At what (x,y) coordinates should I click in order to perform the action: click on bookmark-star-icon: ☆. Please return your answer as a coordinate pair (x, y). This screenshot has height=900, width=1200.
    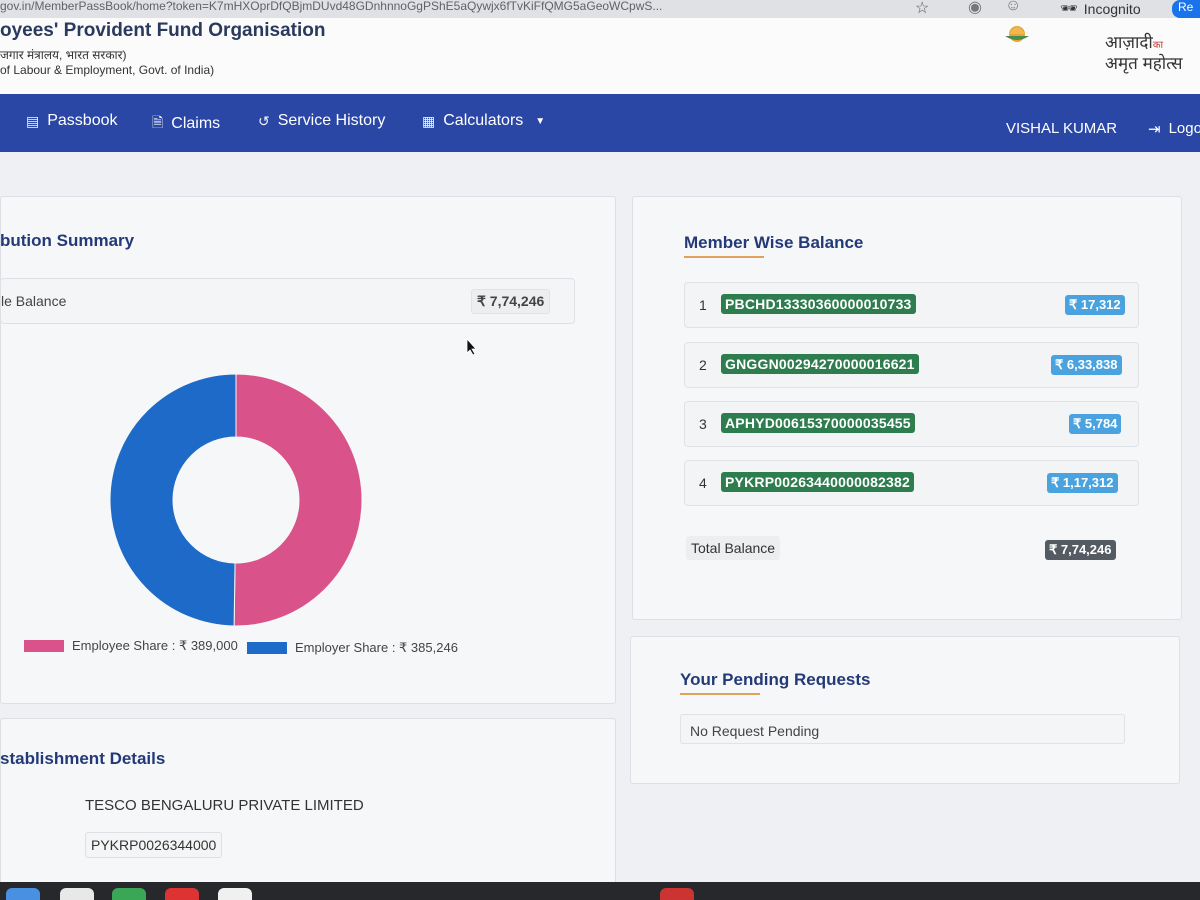
    Looking at the image, I should click on (922, 9).